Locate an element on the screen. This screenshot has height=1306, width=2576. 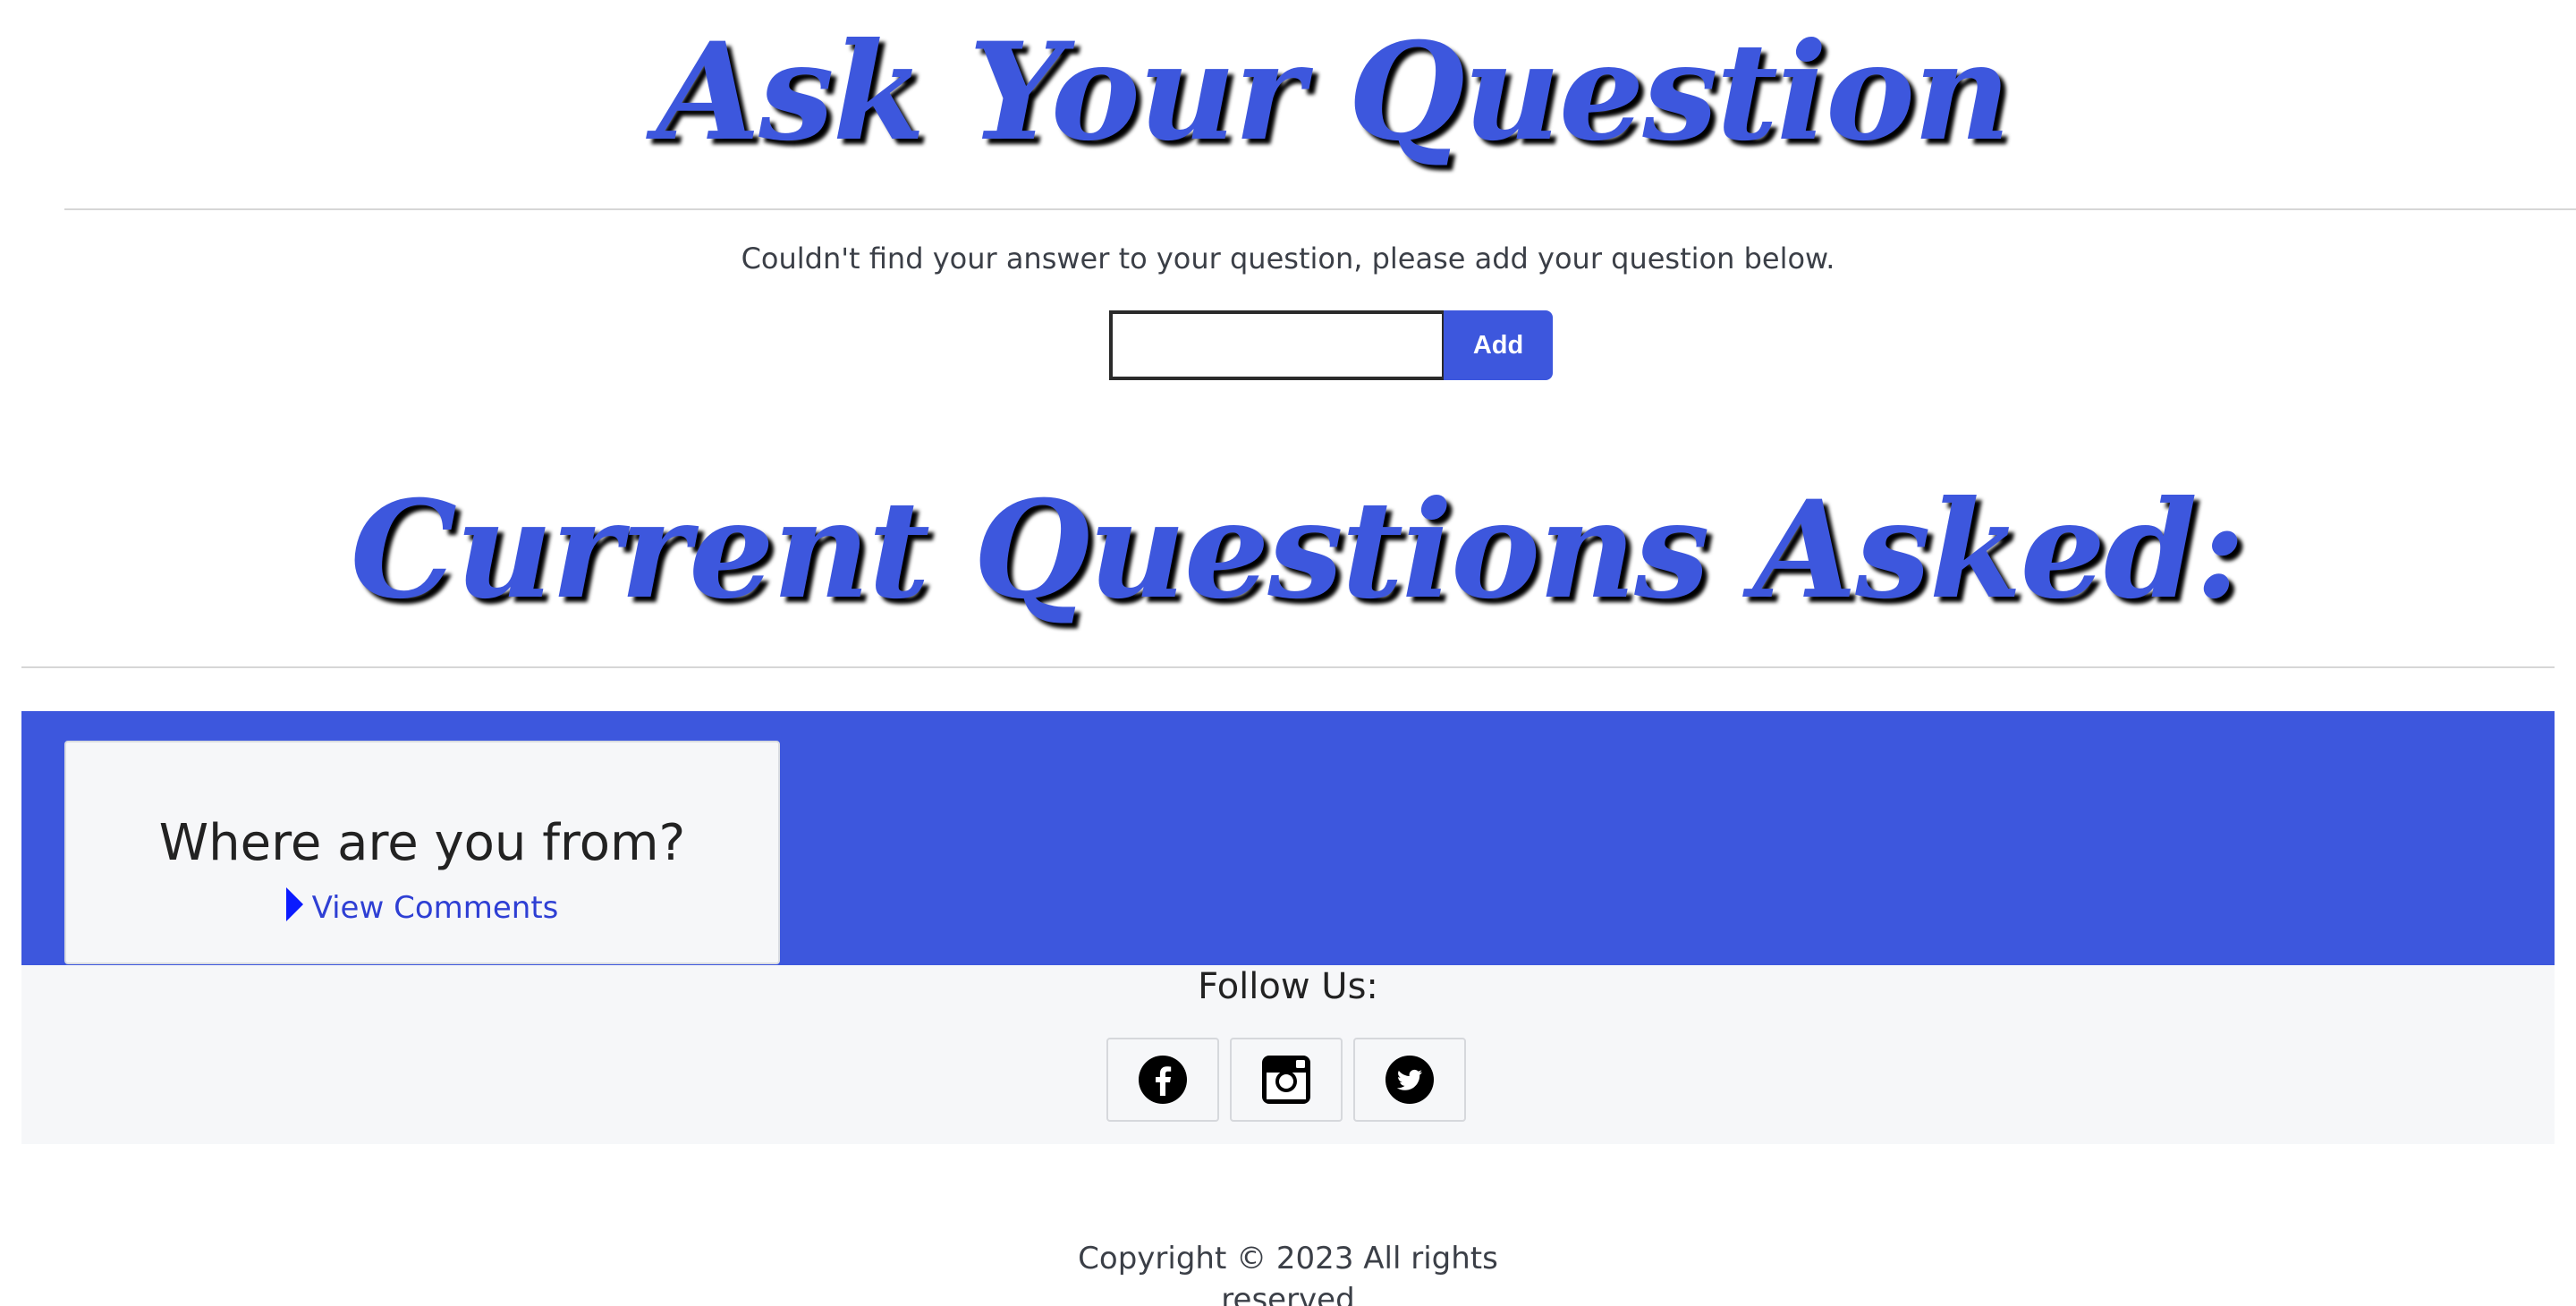
comments-toggle: View Comments is located at coordinates (422, 907).